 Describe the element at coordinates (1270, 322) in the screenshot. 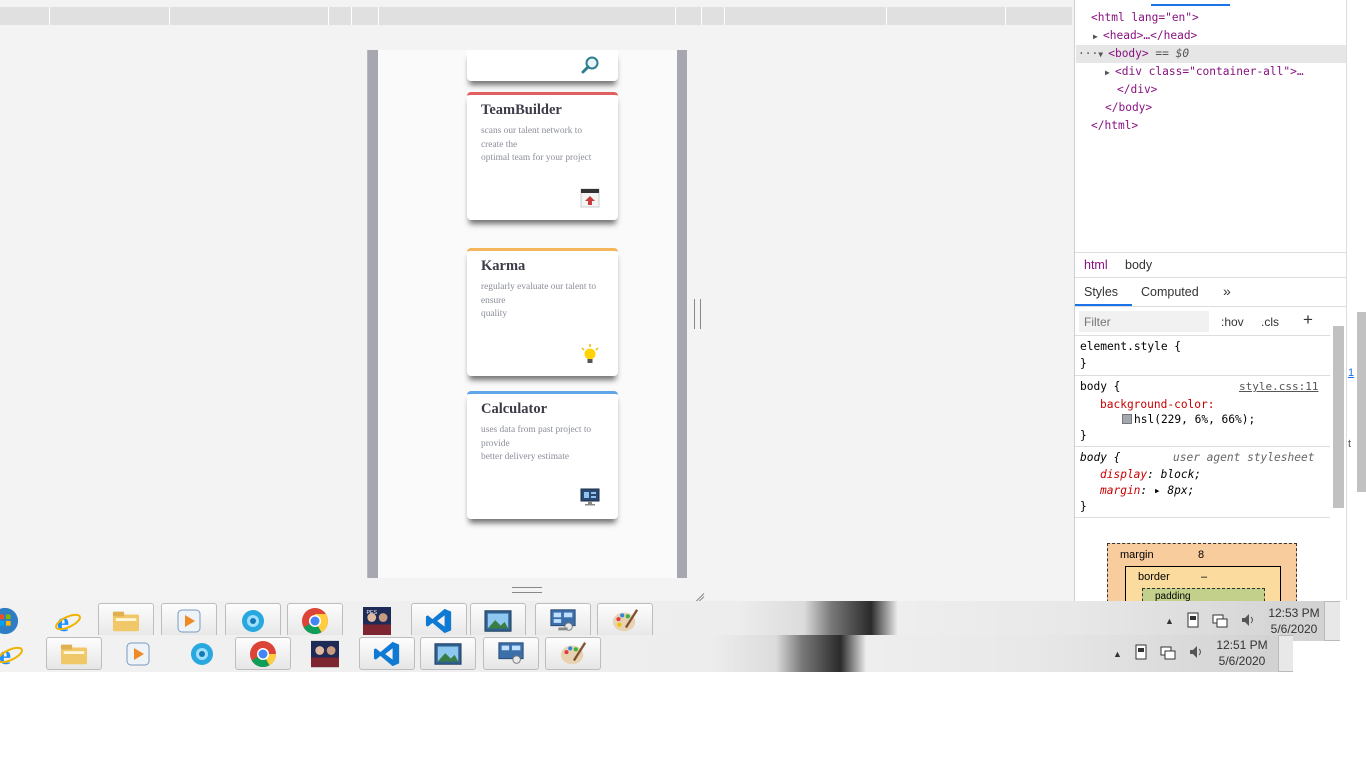

I see `cls-toggle: .cls` at that location.